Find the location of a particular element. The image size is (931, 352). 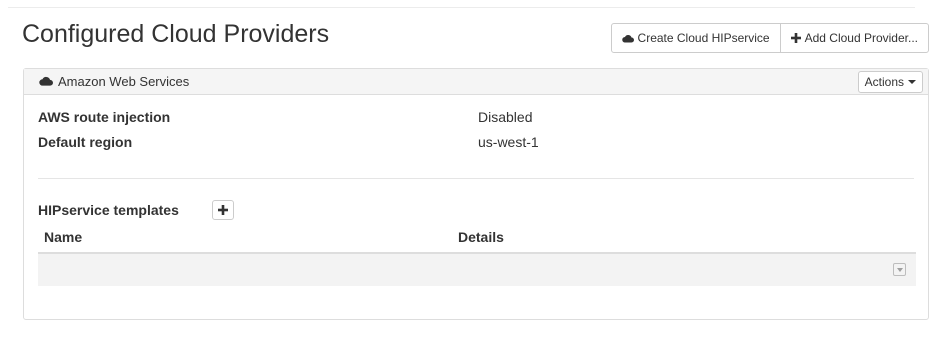

caret-down-icon is located at coordinates (912, 81).